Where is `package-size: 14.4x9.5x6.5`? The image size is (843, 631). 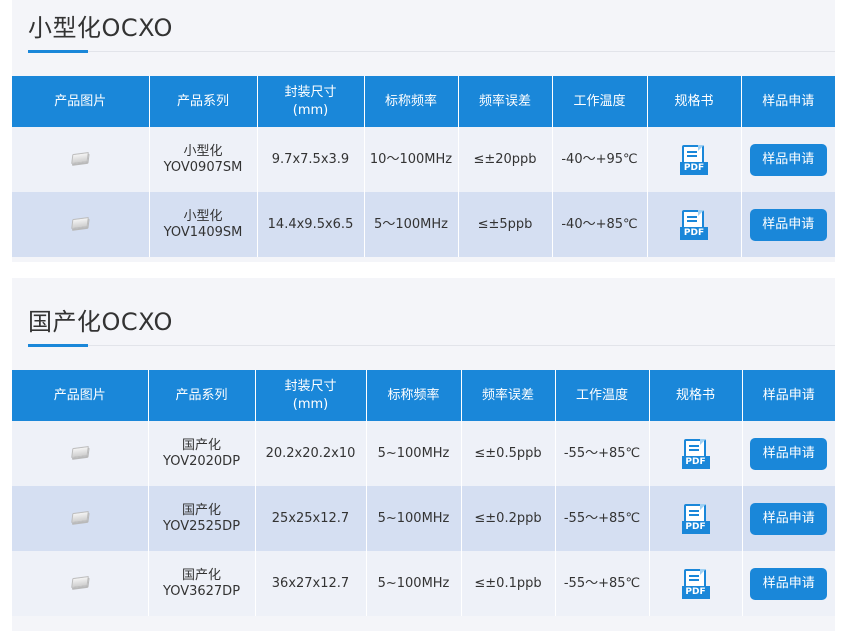
package-size: 14.4x9.5x6.5 is located at coordinates (311, 224).